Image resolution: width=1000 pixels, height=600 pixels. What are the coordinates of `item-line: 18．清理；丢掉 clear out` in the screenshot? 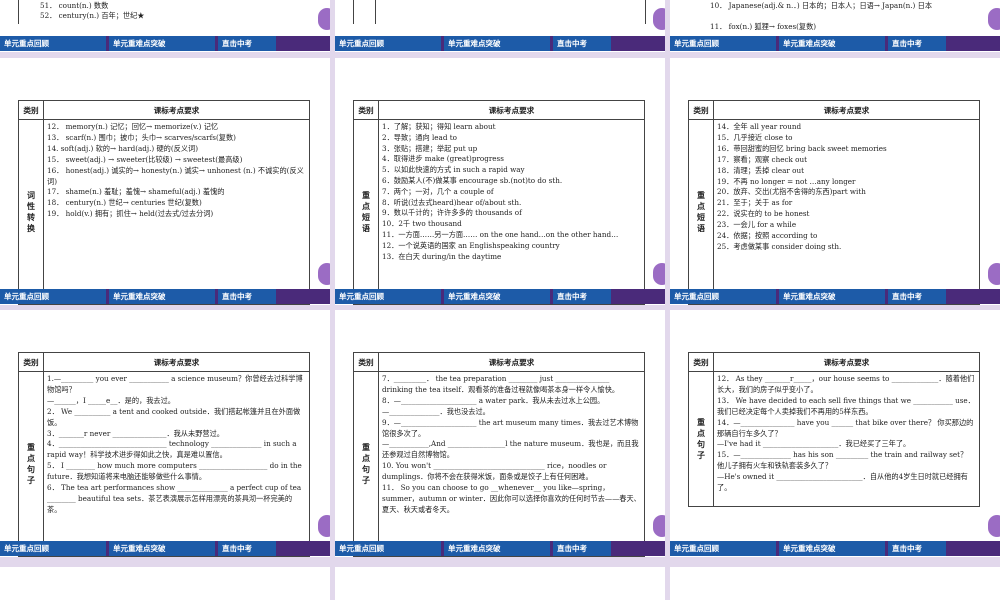 It's located at (760, 170).